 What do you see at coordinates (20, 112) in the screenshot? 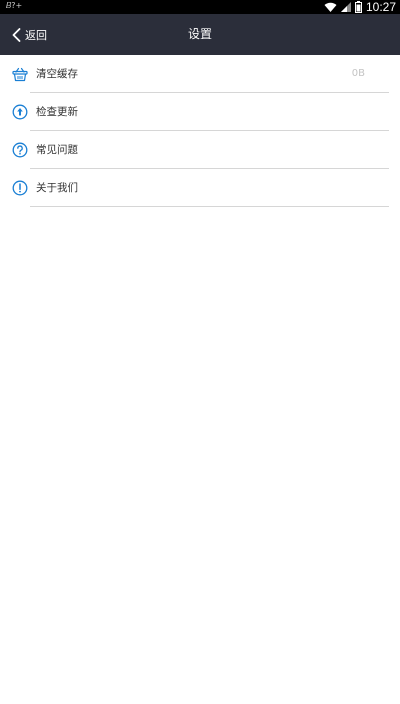
I see `upgrade-icon` at bounding box center [20, 112].